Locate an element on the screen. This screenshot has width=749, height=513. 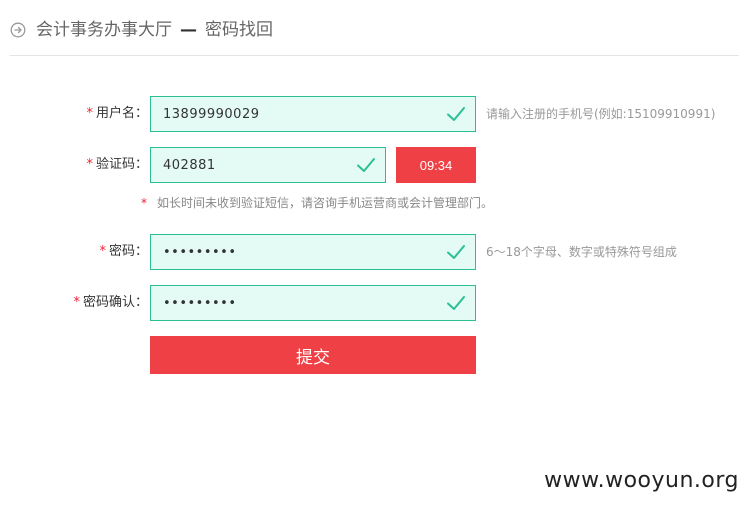
page-header: 会计事务办事大厅 — 密码找回 is located at coordinates (374, 35).